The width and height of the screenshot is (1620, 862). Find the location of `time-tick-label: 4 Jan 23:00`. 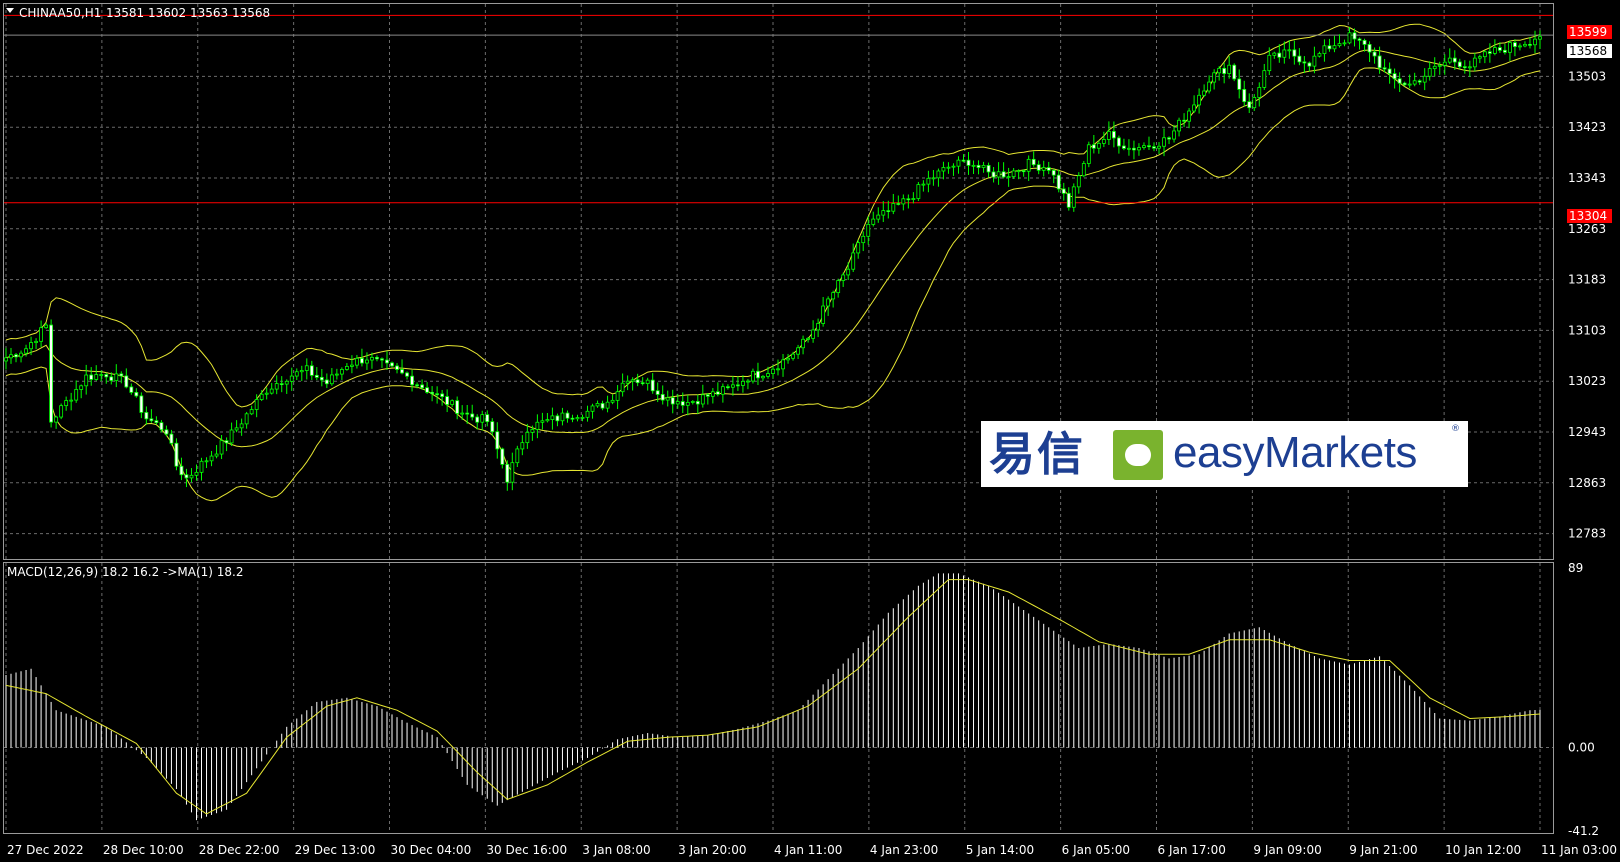

time-tick-label: 4 Jan 23:00 is located at coordinates (904, 850).